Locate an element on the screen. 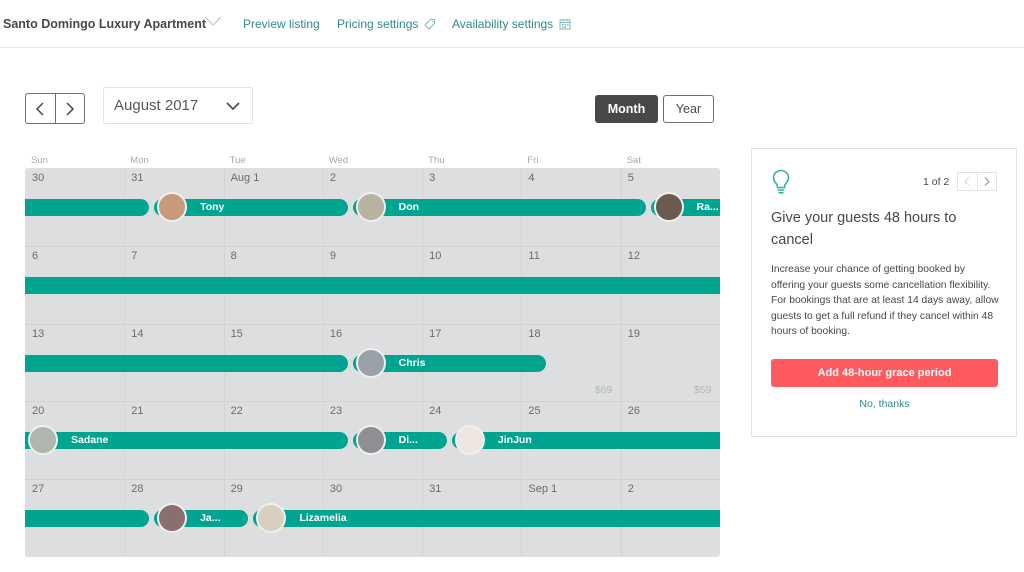 The width and height of the screenshot is (1024, 572). weekday-label: Fri is located at coordinates (533, 160).